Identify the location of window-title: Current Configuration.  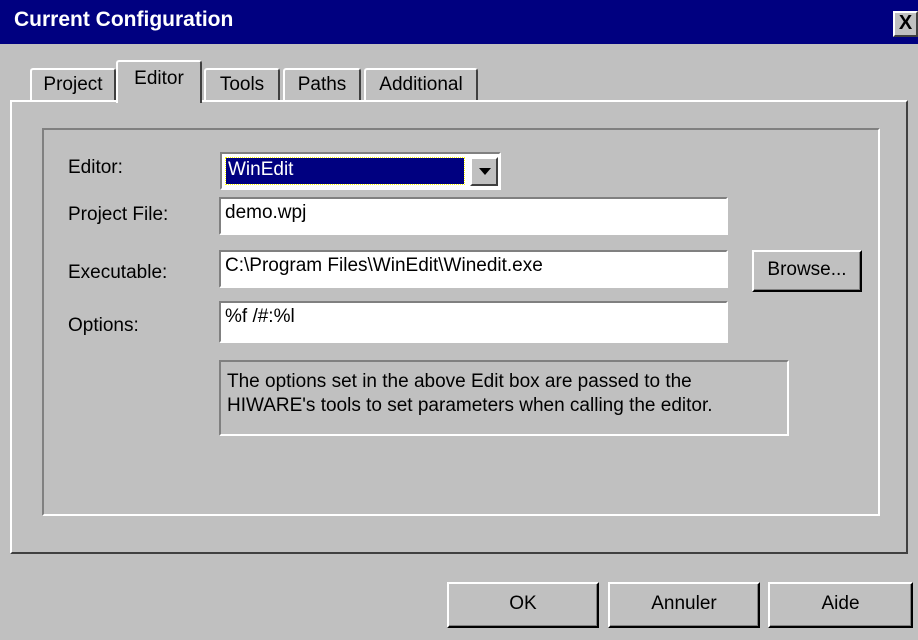
(124, 19).